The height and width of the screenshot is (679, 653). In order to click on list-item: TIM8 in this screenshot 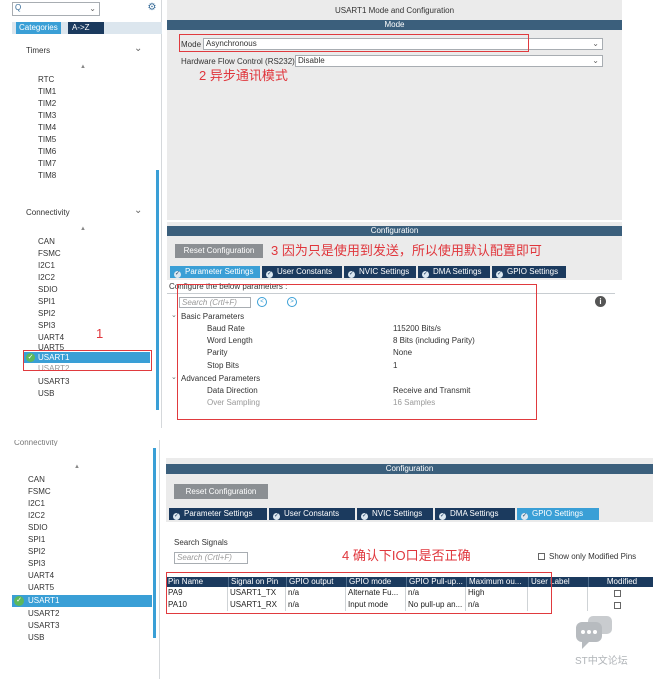, I will do `click(47, 176)`.